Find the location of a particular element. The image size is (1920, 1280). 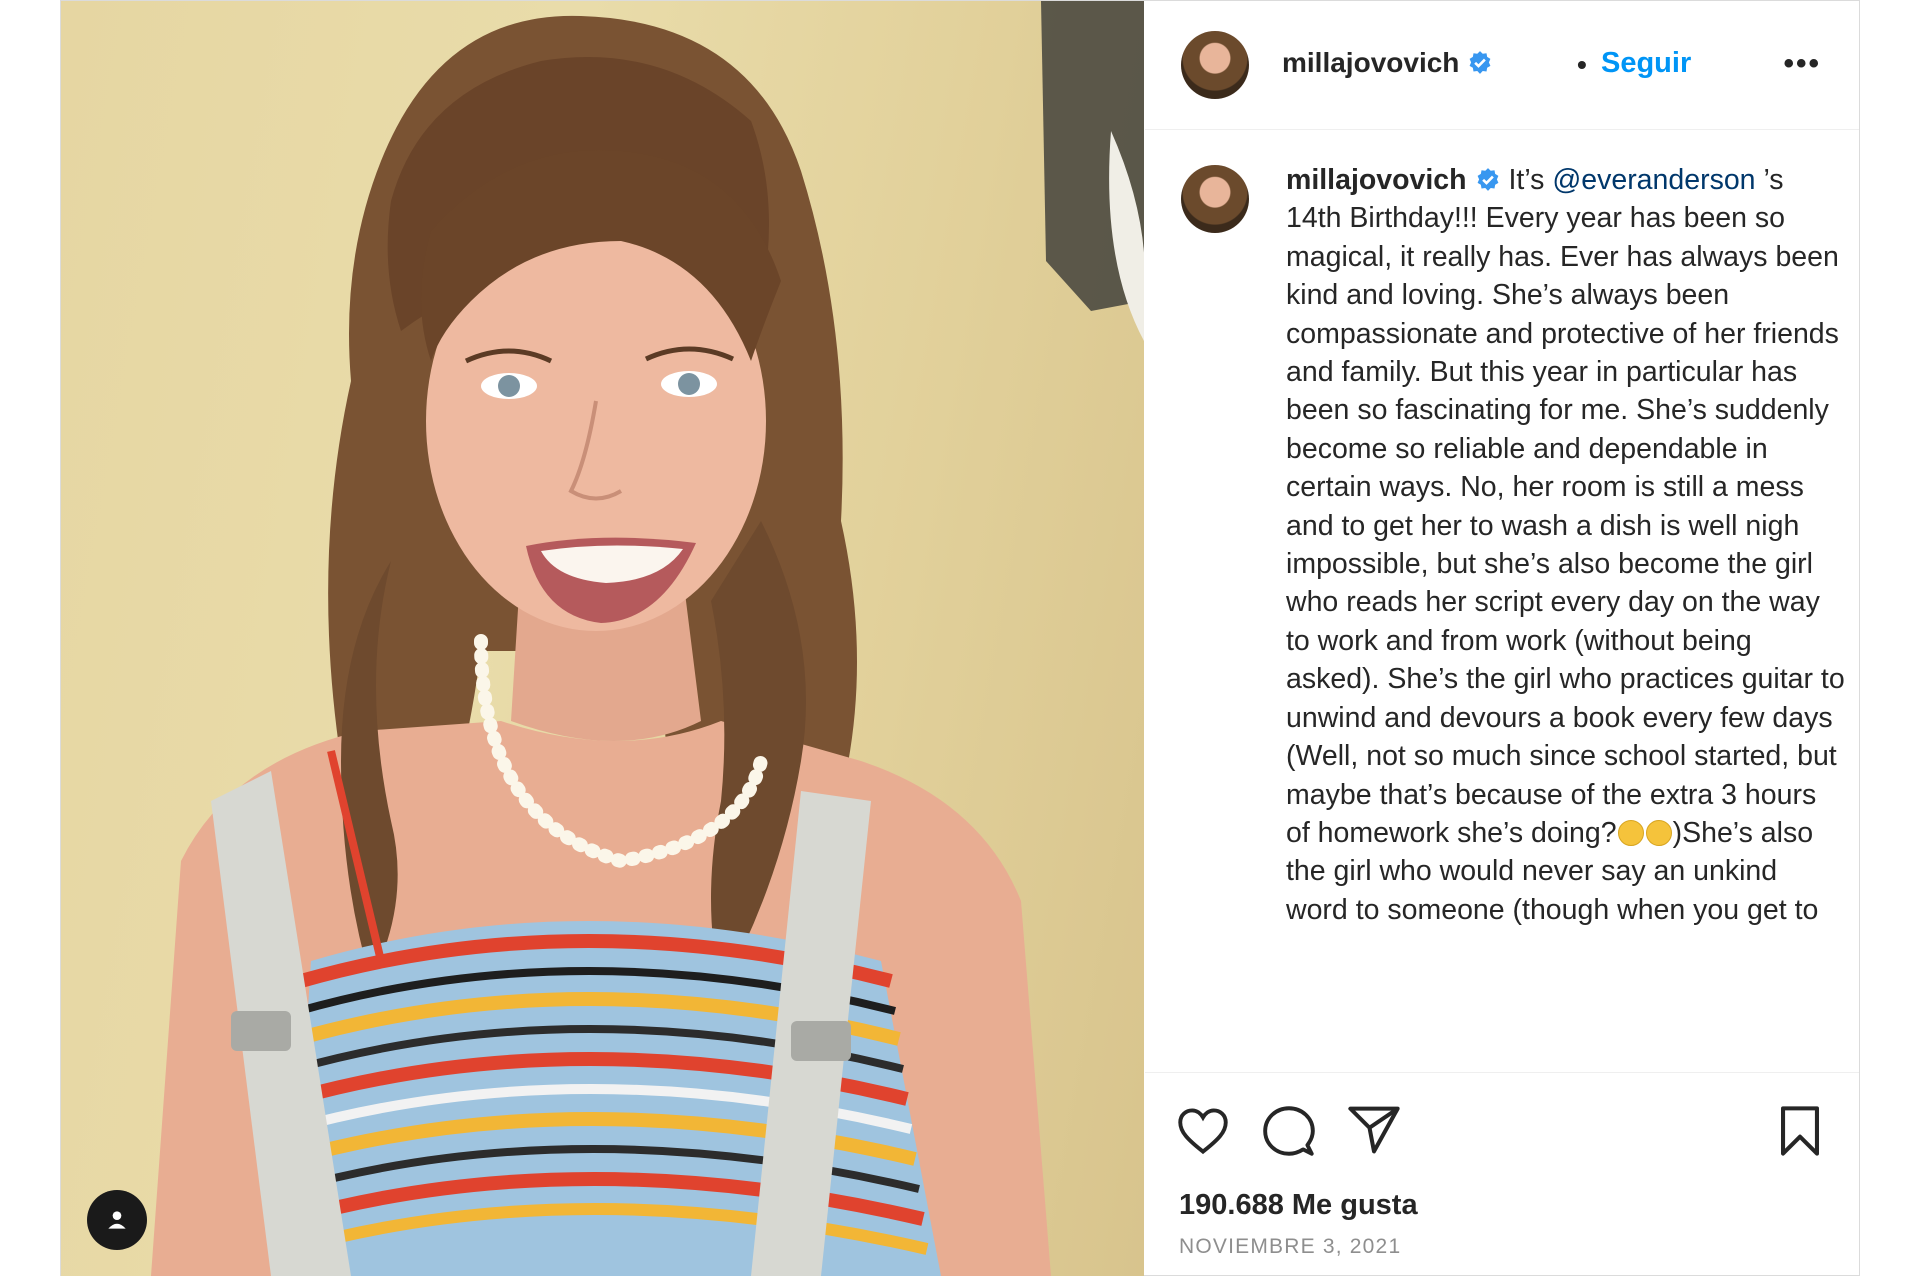

face-emoji-icon is located at coordinates (1630, 832).